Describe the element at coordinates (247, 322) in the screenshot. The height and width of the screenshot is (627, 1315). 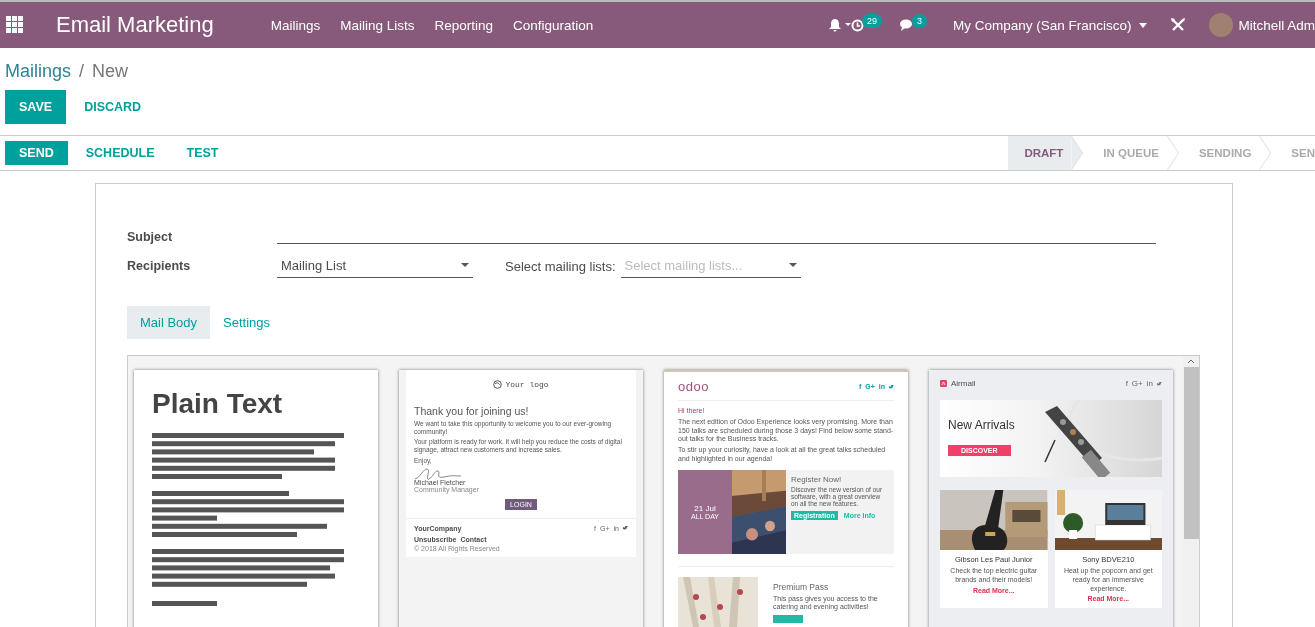
I see `tab: Settings` at that location.